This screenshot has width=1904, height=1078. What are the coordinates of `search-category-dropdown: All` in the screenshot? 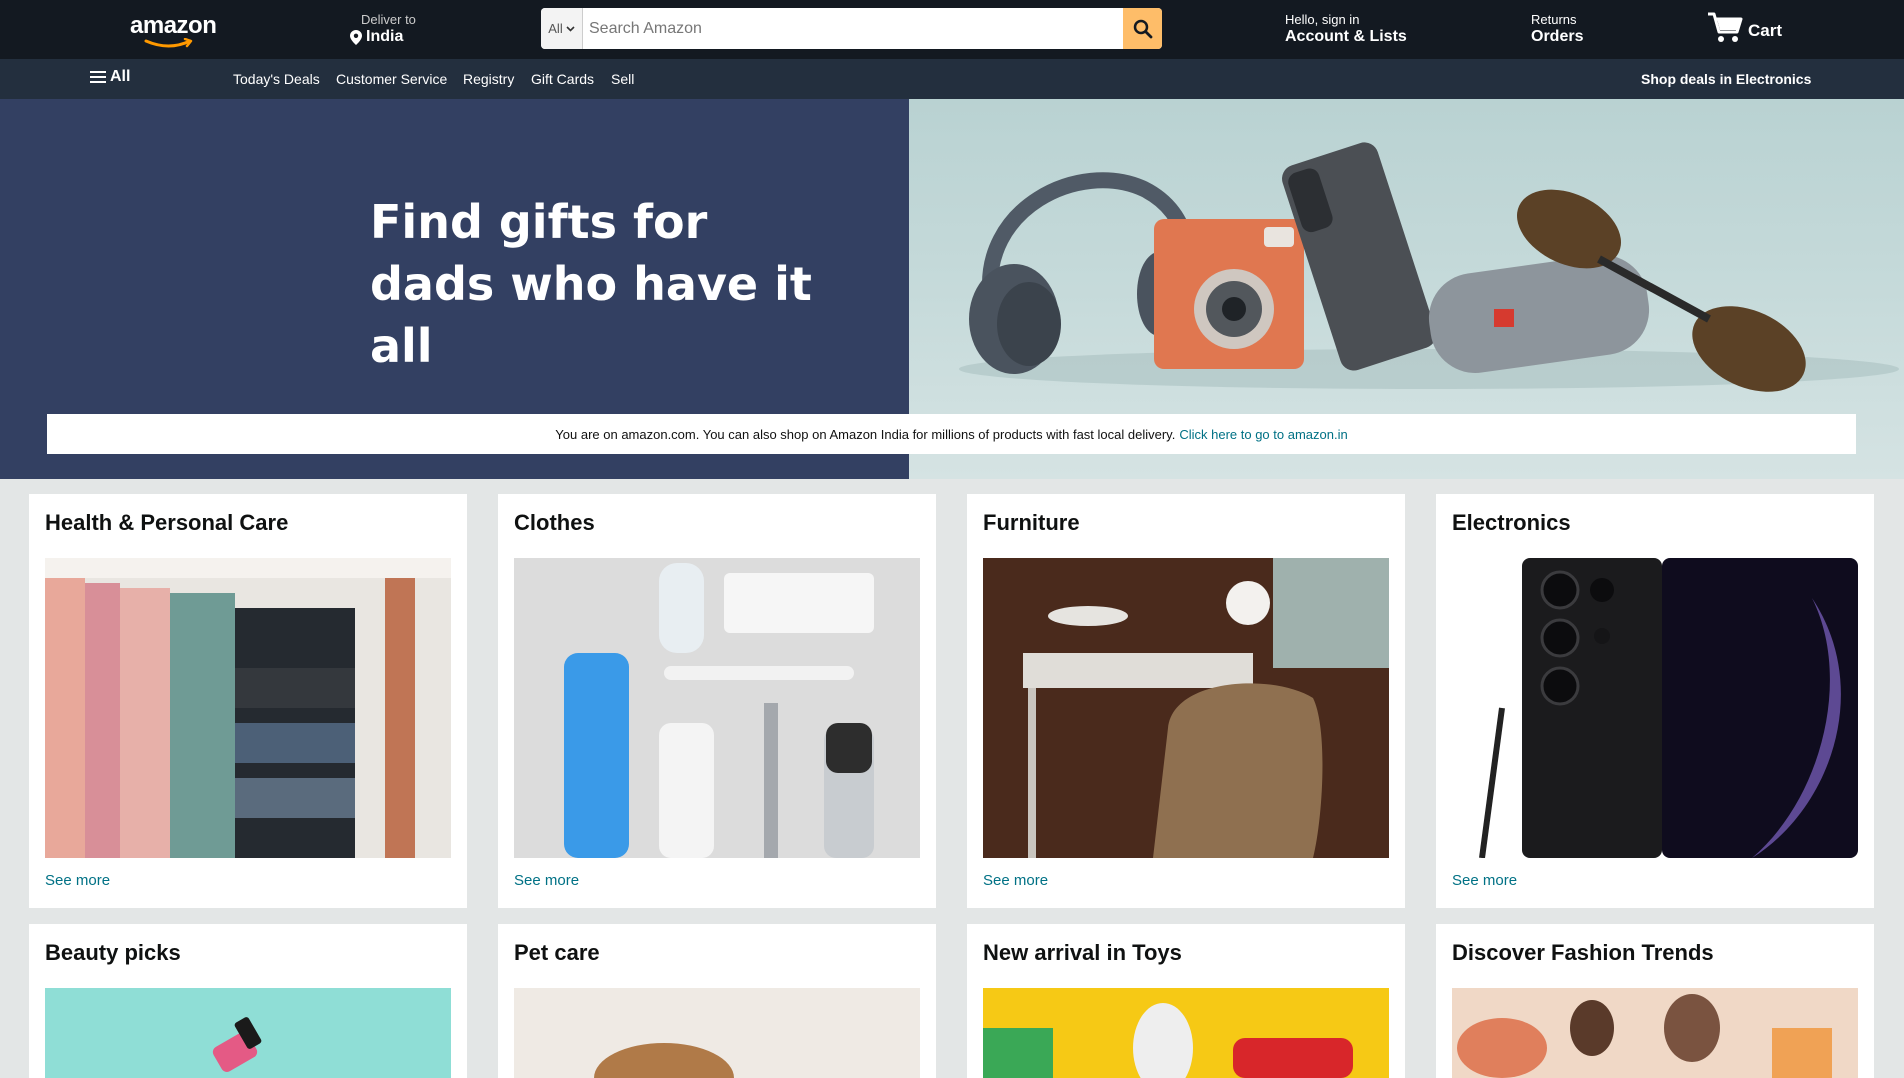 It's located at (562, 28).